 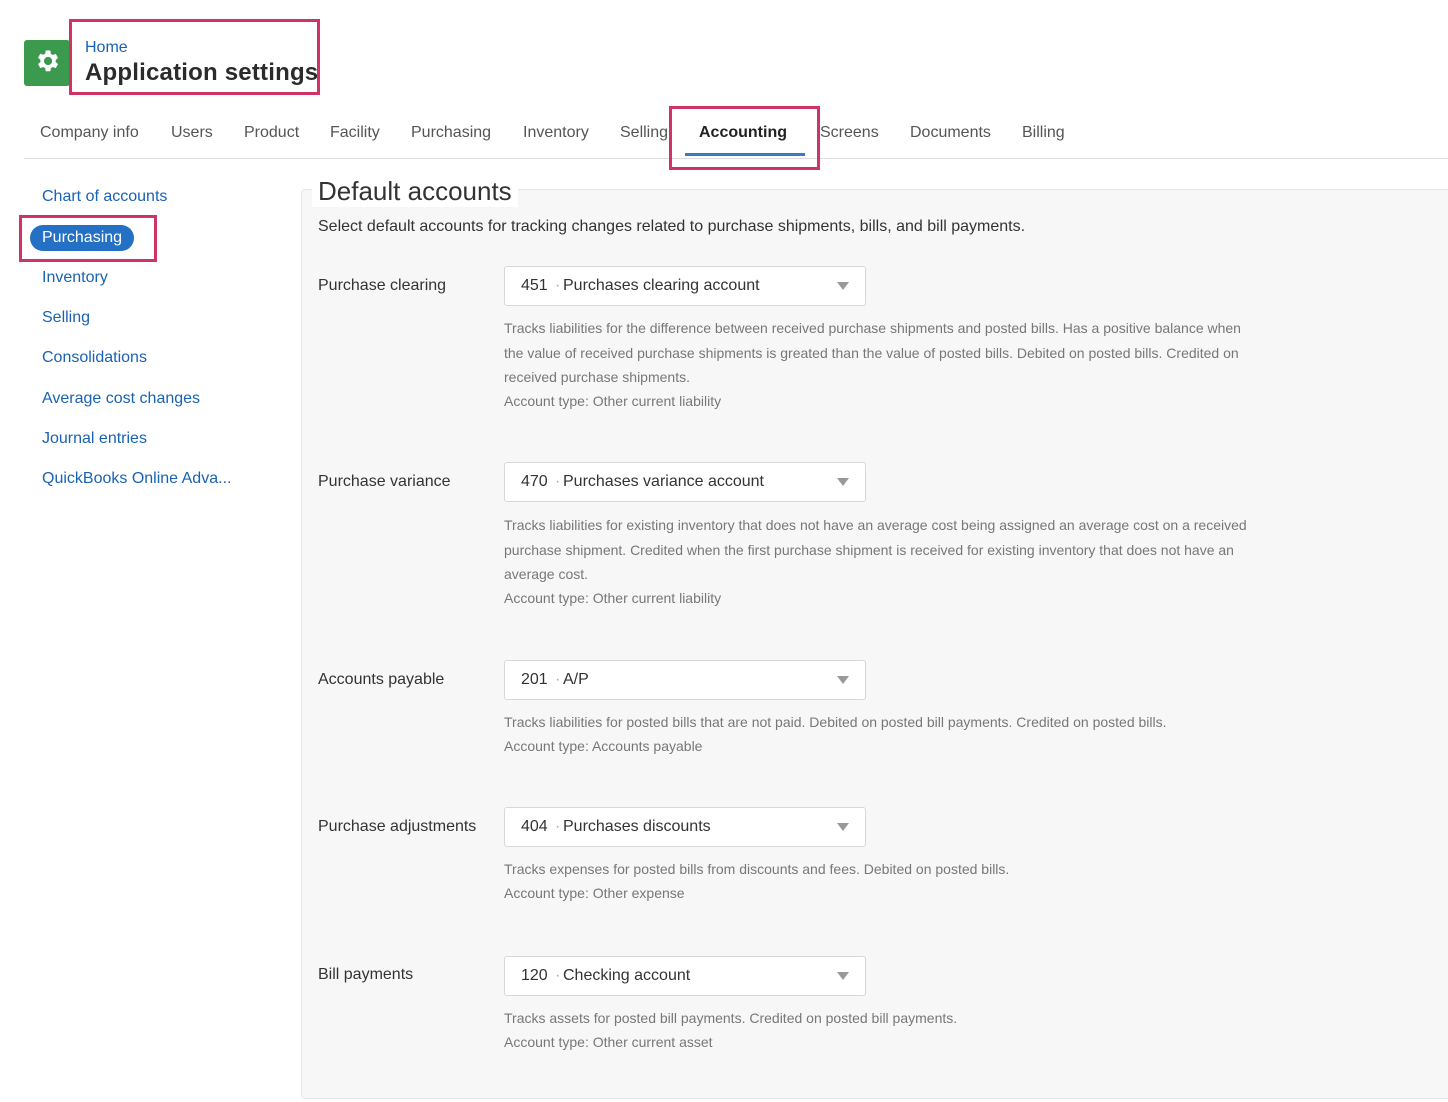 What do you see at coordinates (384, 481) in the screenshot?
I see `purchase-variance-label: Purchase variance` at bounding box center [384, 481].